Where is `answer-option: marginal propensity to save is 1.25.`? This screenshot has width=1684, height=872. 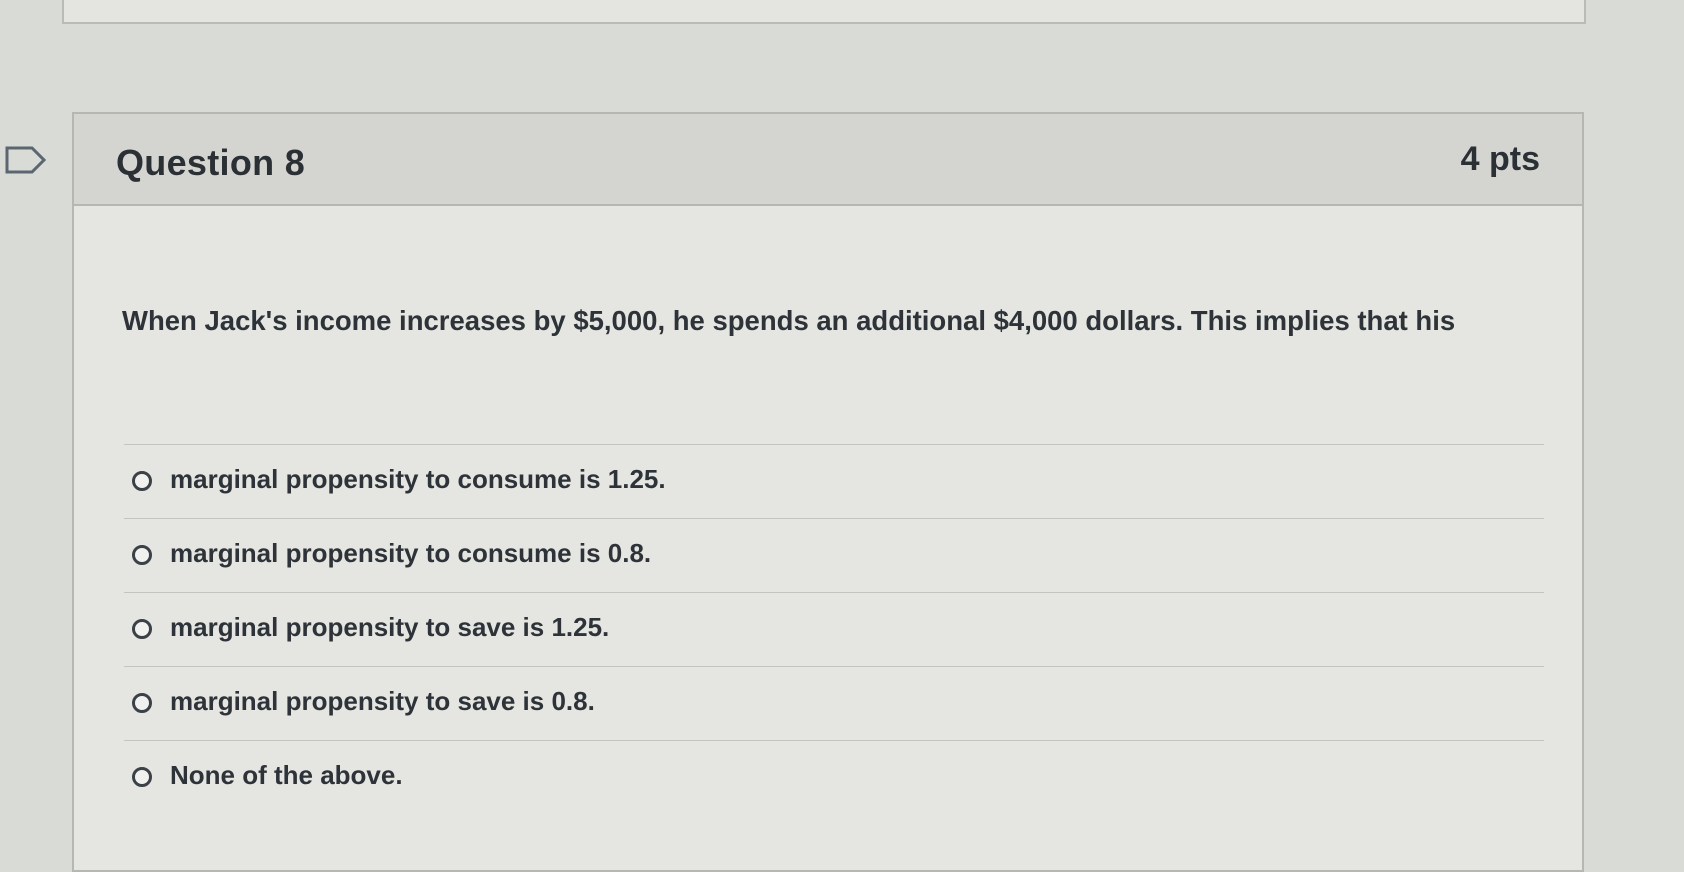 answer-option: marginal propensity to save is 1.25. is located at coordinates (834, 629).